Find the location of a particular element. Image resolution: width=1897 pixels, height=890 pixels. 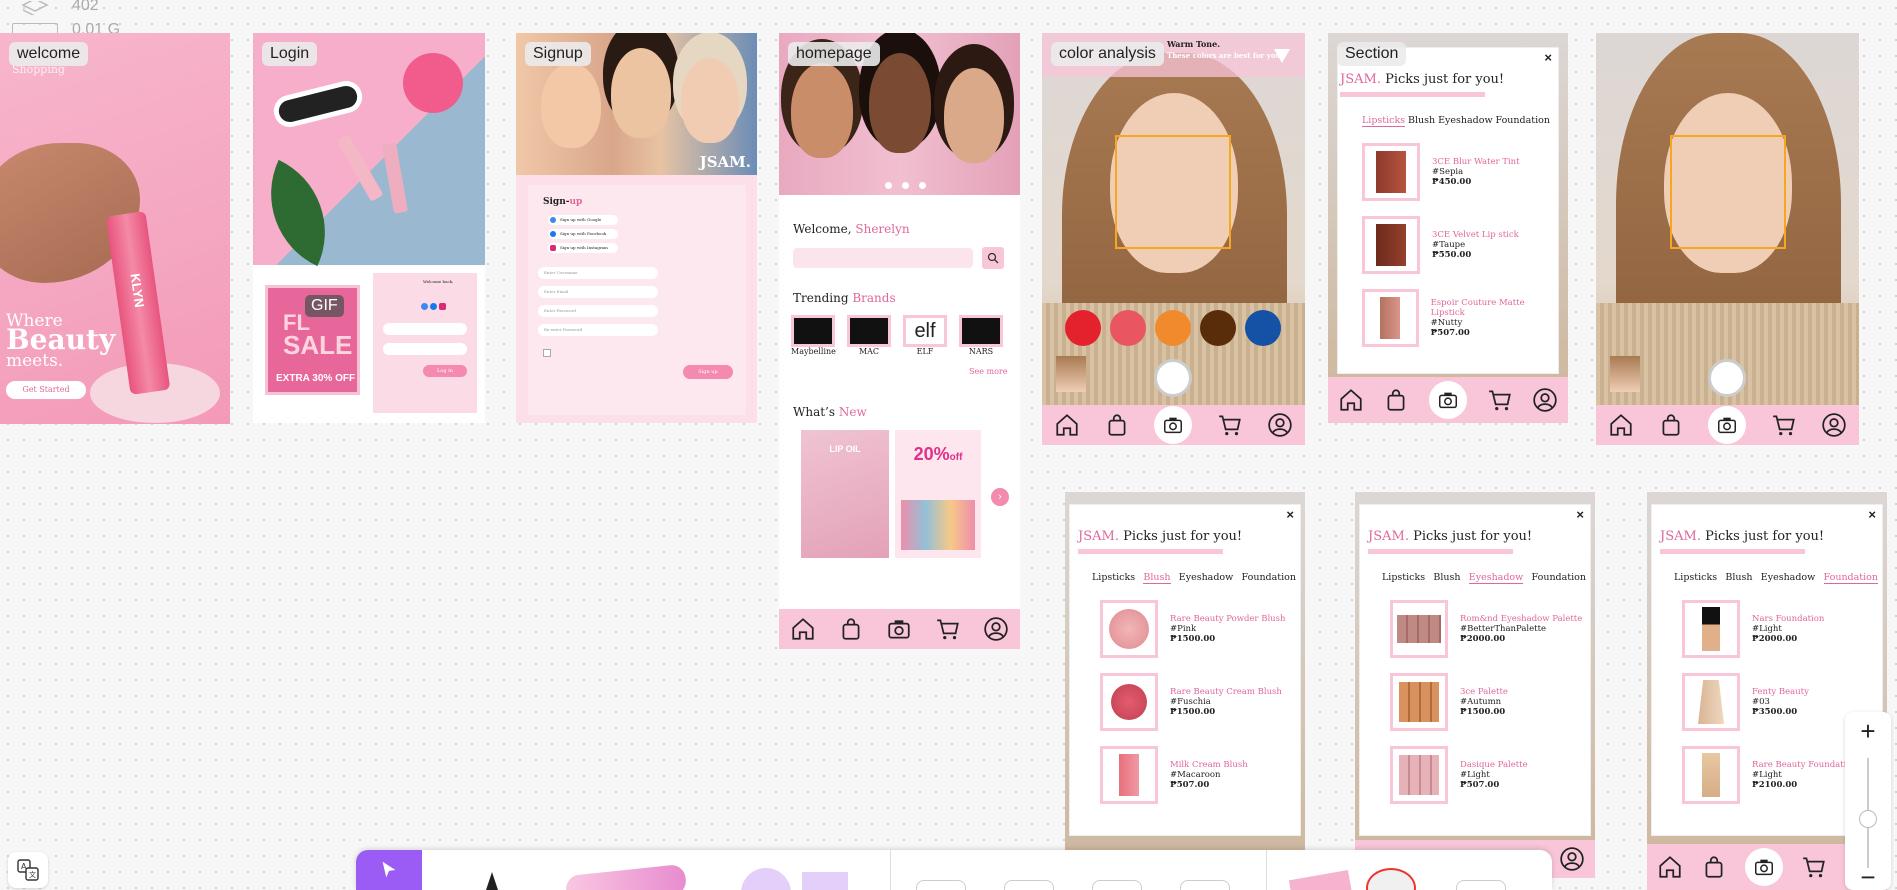

brand-nars is located at coordinates (981, 331).